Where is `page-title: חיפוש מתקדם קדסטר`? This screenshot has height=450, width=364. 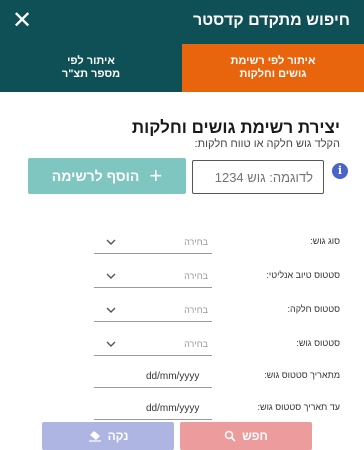 page-title: חיפוש מתקדם קדסטר is located at coordinates (271, 20).